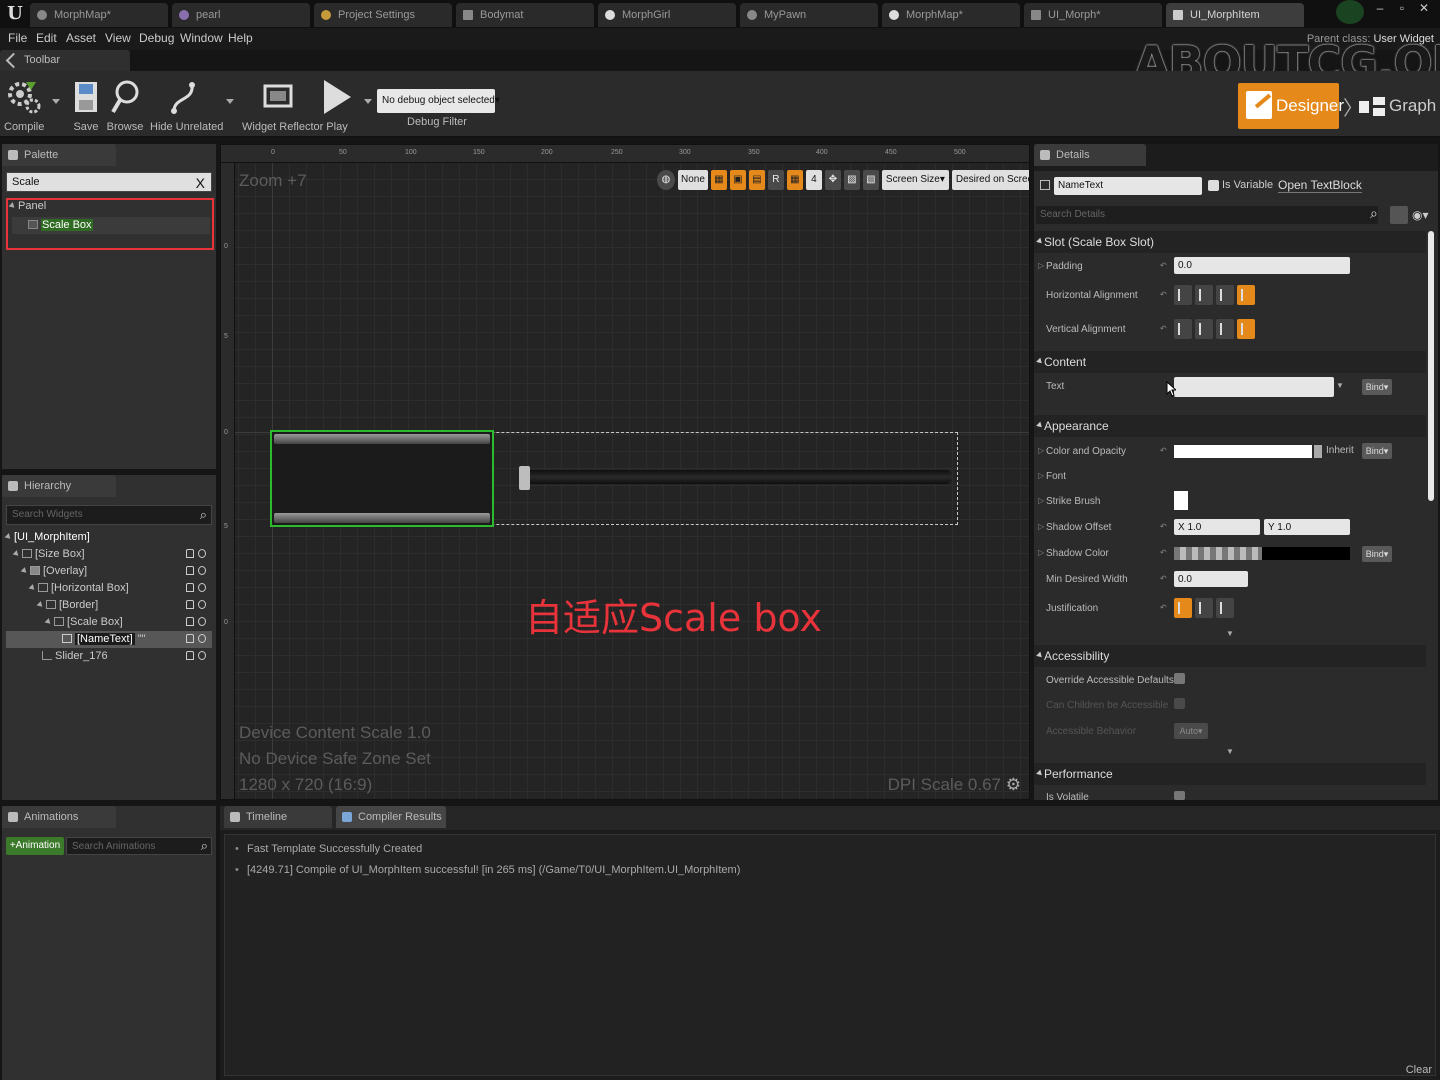  Describe the element at coordinates (525, 15) in the screenshot. I see `doc-tab-bodymat: Bodymat` at that location.